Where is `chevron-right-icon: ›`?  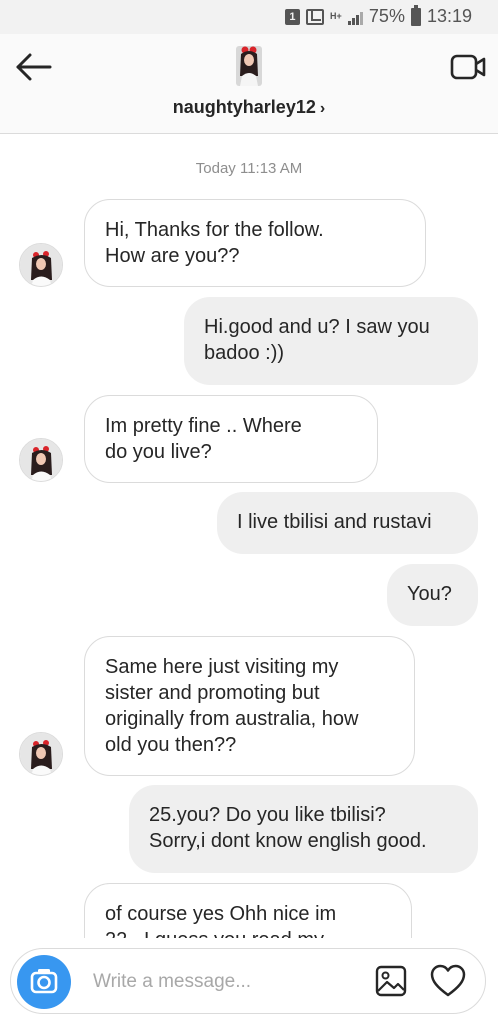
chevron-right-icon: › is located at coordinates (322, 108).